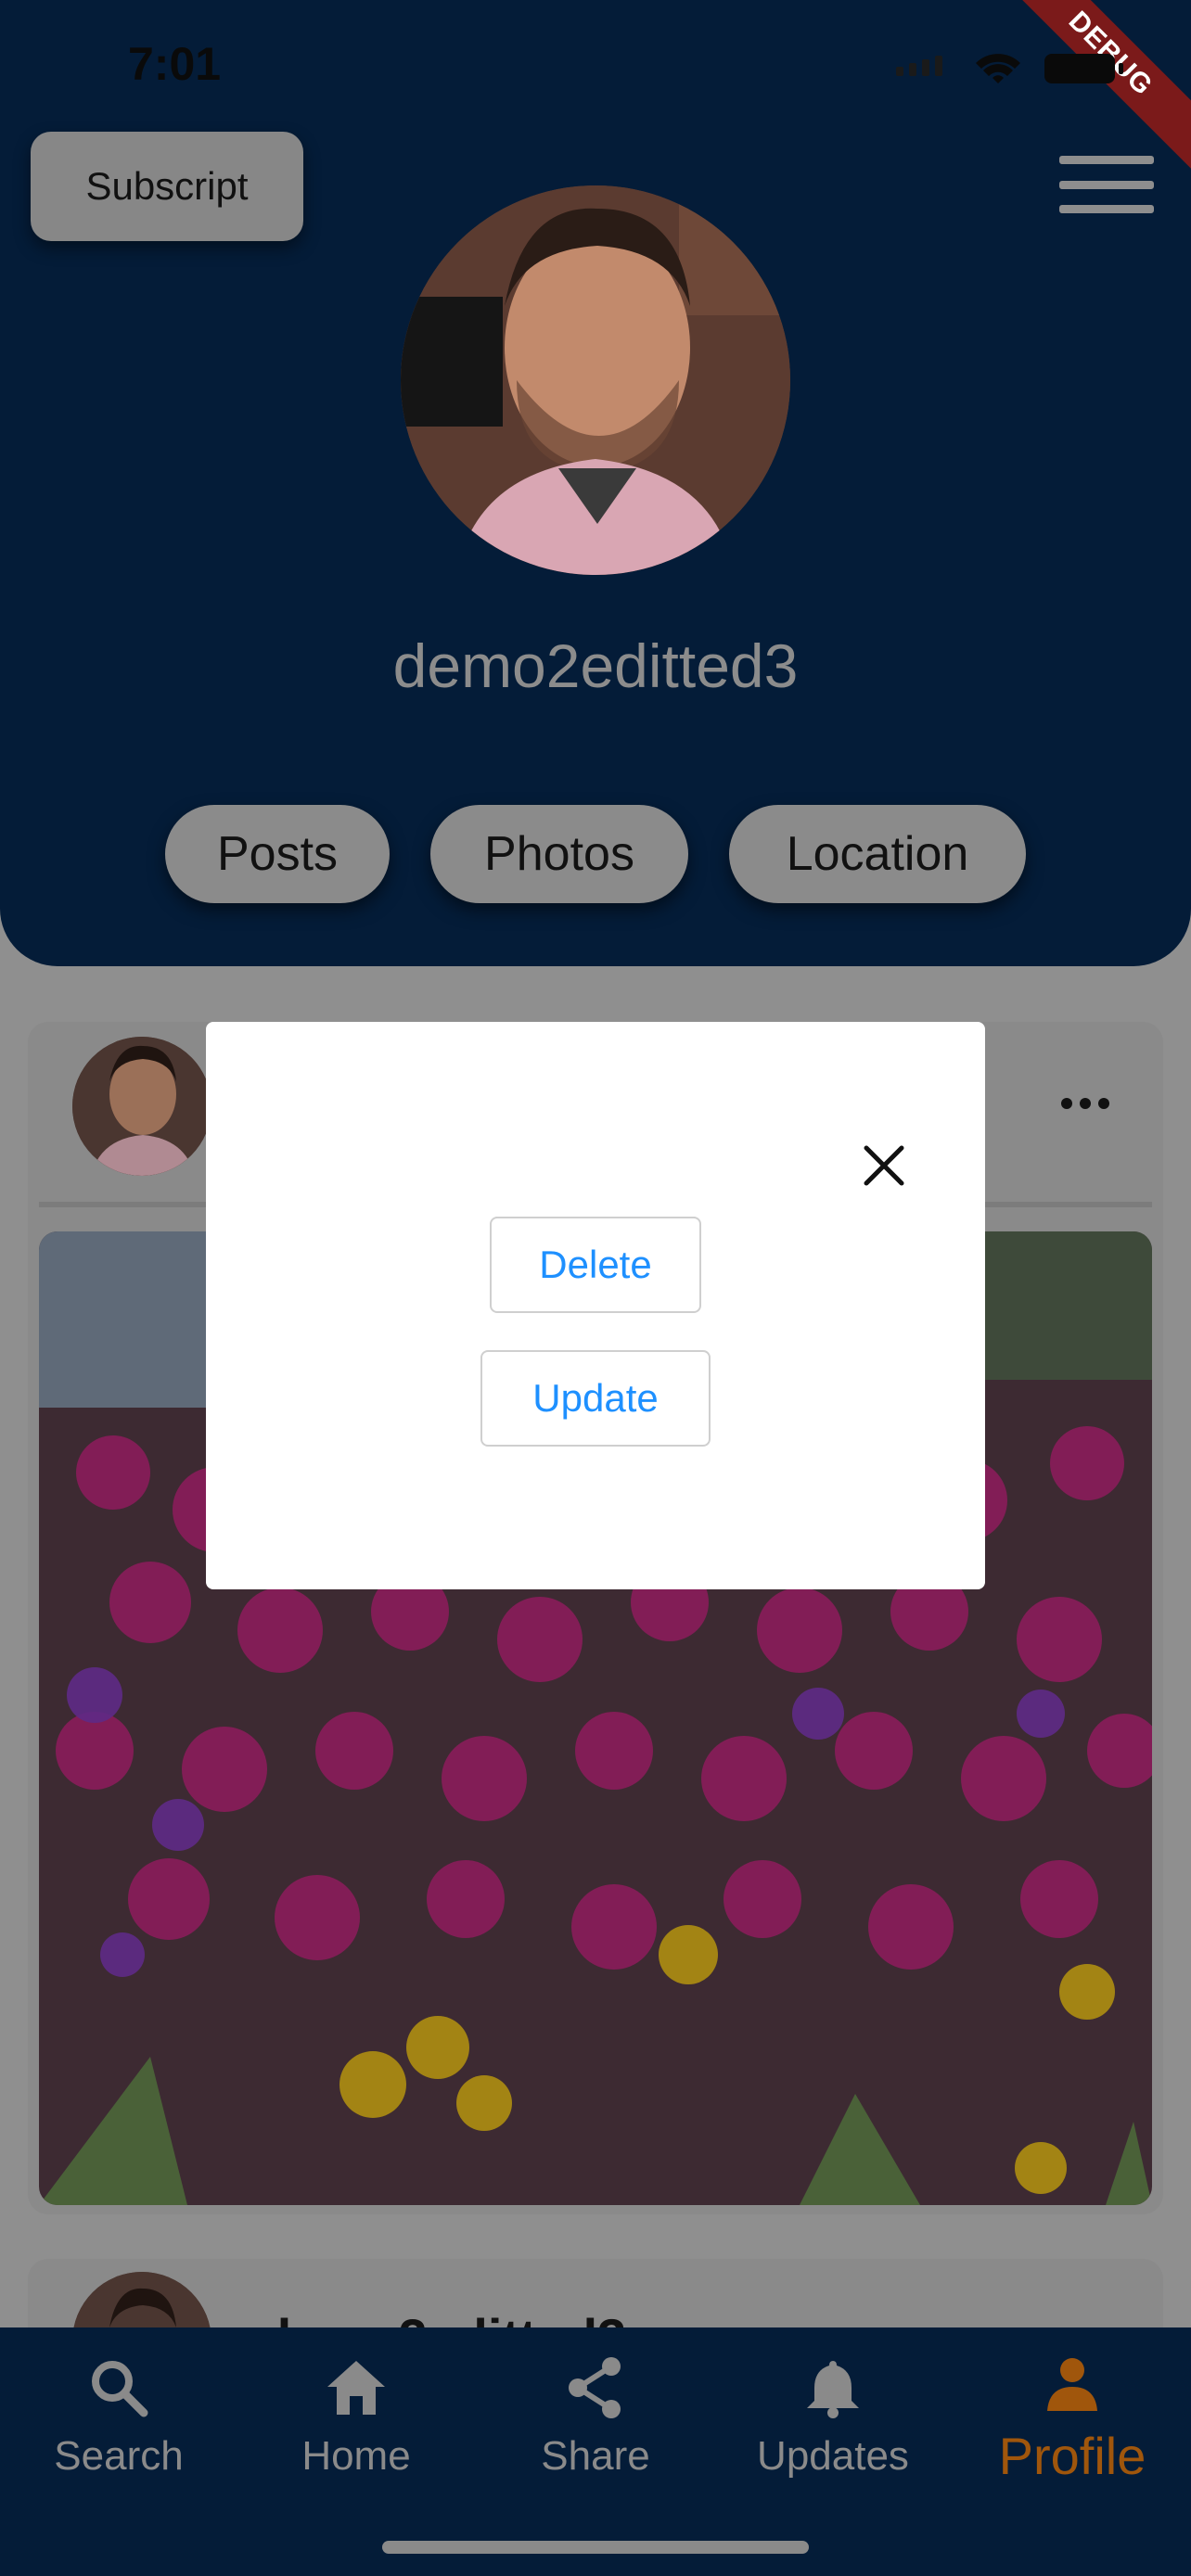 This screenshot has width=1191, height=2576. I want to click on tab-location: Location, so click(877, 854).